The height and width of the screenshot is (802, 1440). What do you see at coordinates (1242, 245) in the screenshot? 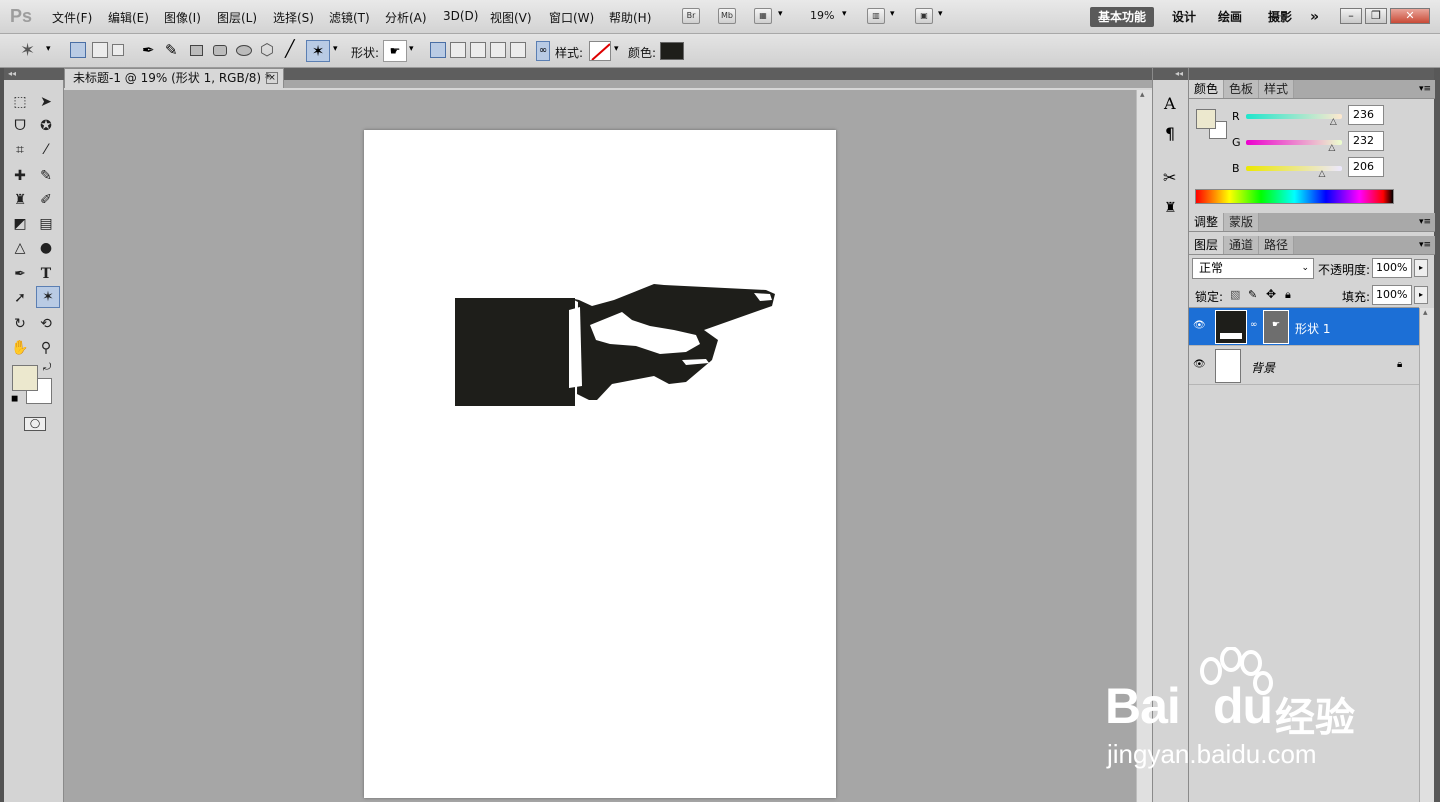
I see `tab-channels: 通道` at bounding box center [1242, 245].